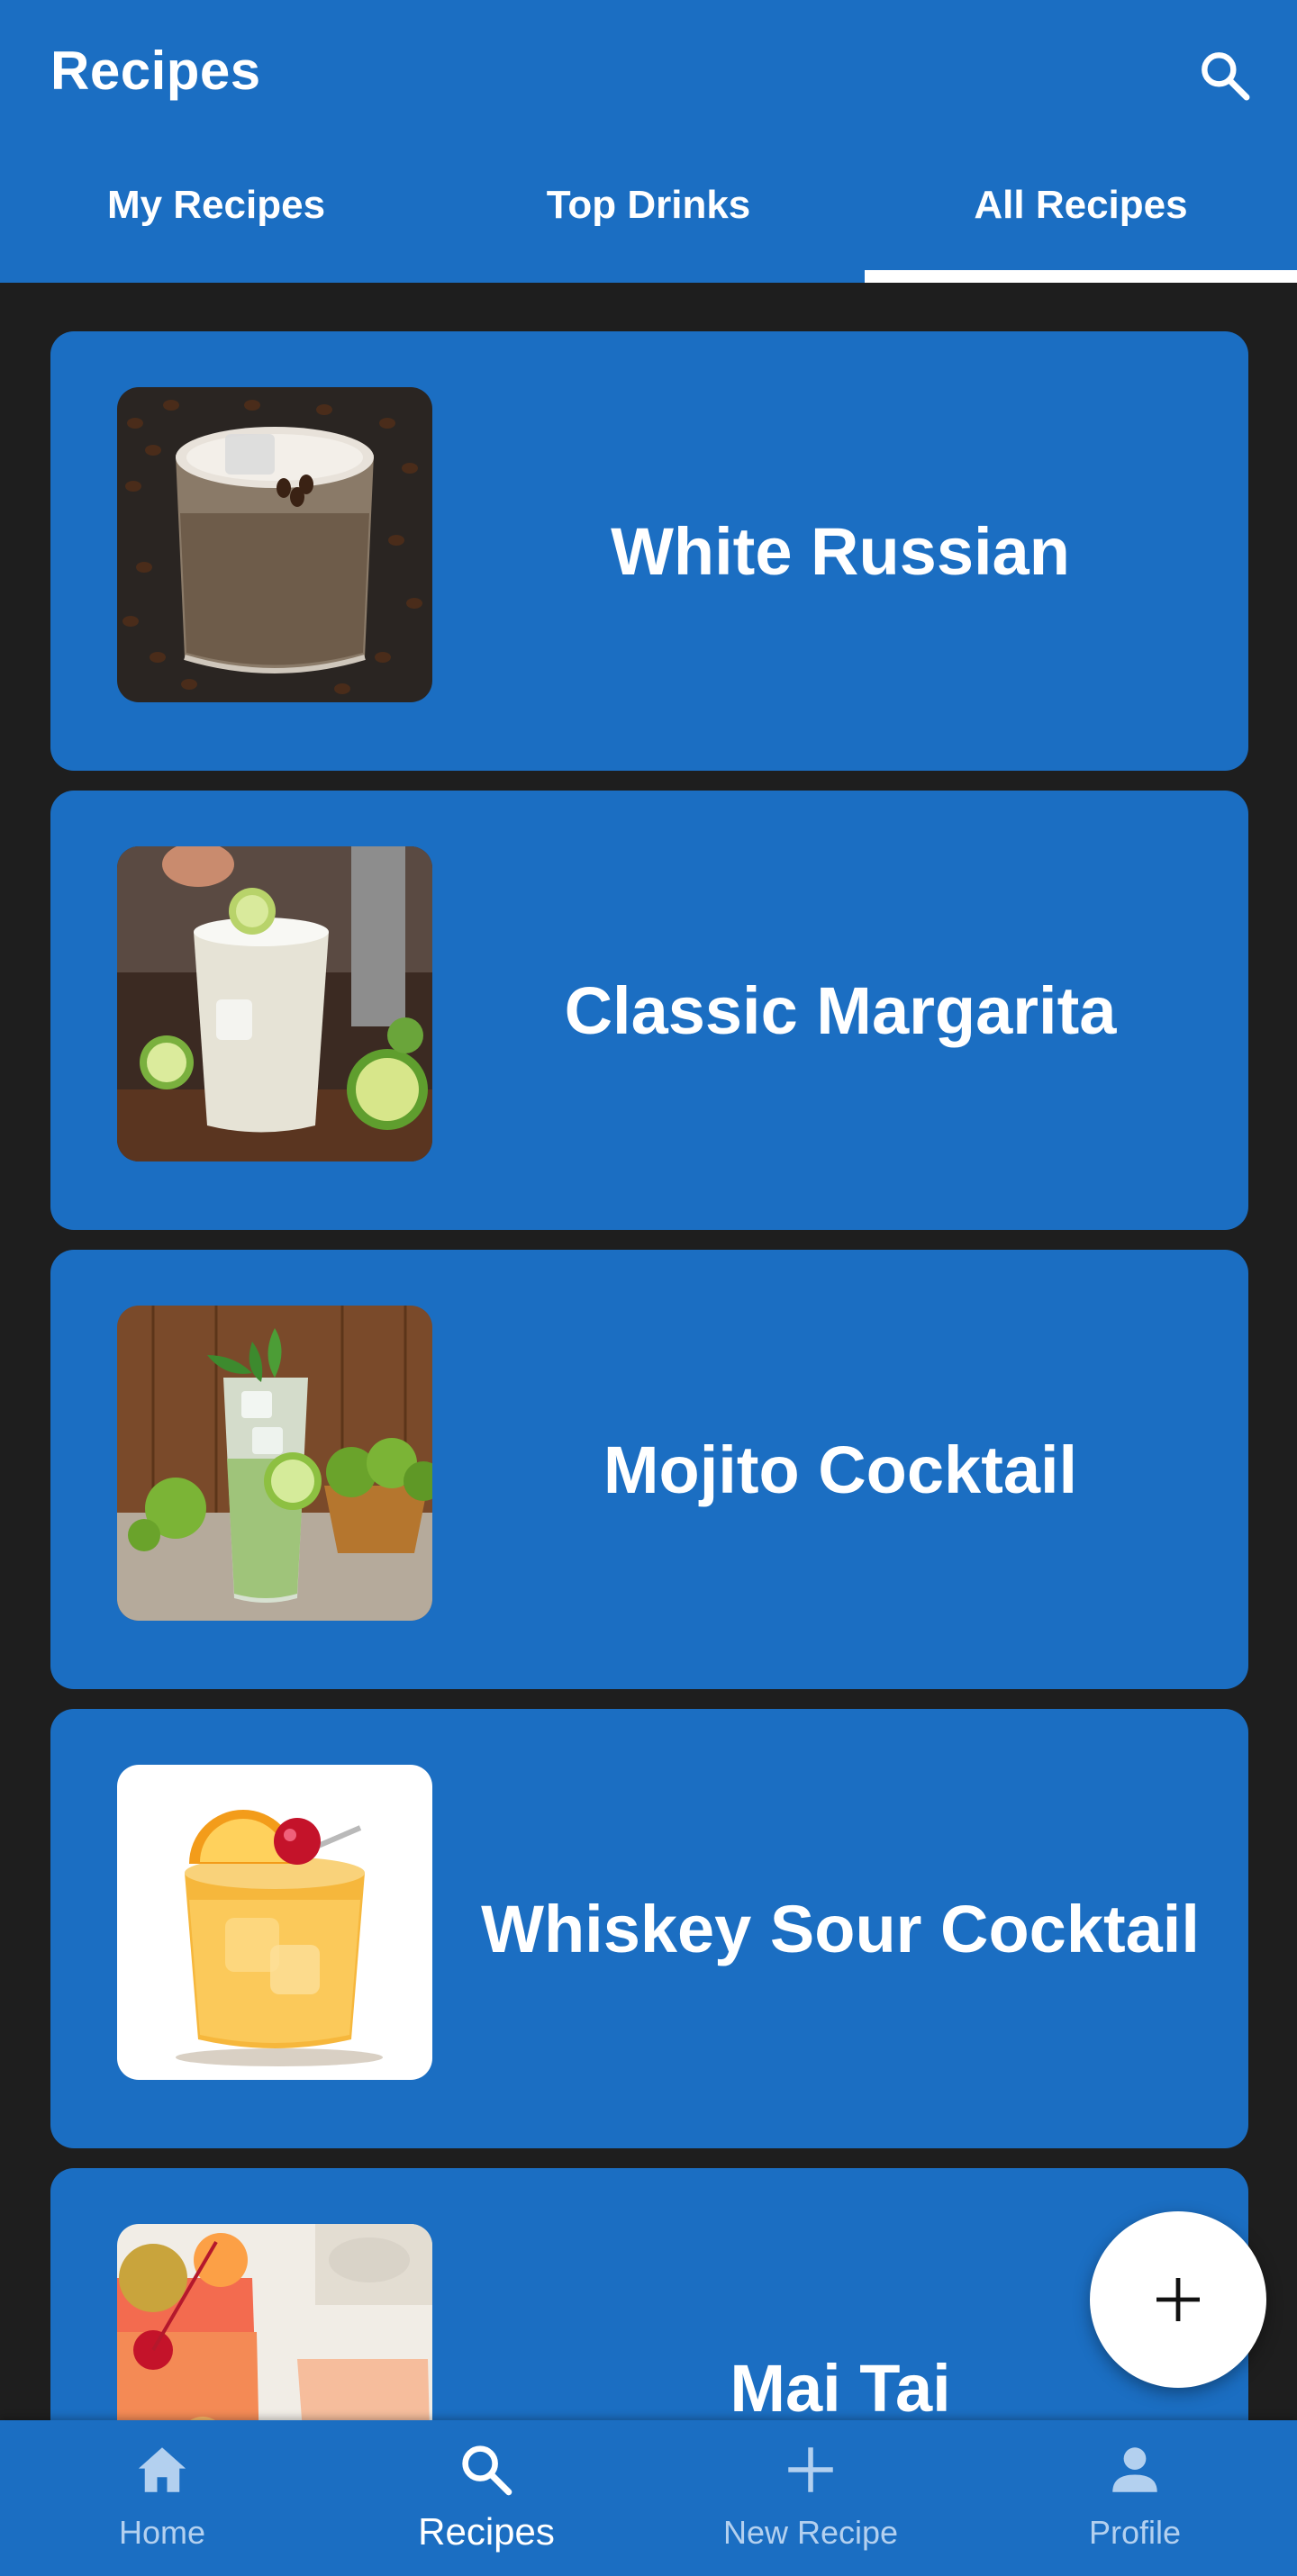 The height and width of the screenshot is (2576, 1297). I want to click on recipe-title: Mojito Cocktail, so click(840, 1469).